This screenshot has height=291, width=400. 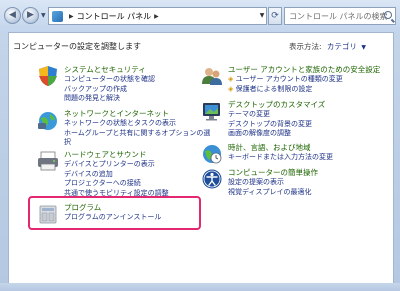 What do you see at coordinates (276, 134) in the screenshot?
I see `category-link: 画面の解像度の調整` at bounding box center [276, 134].